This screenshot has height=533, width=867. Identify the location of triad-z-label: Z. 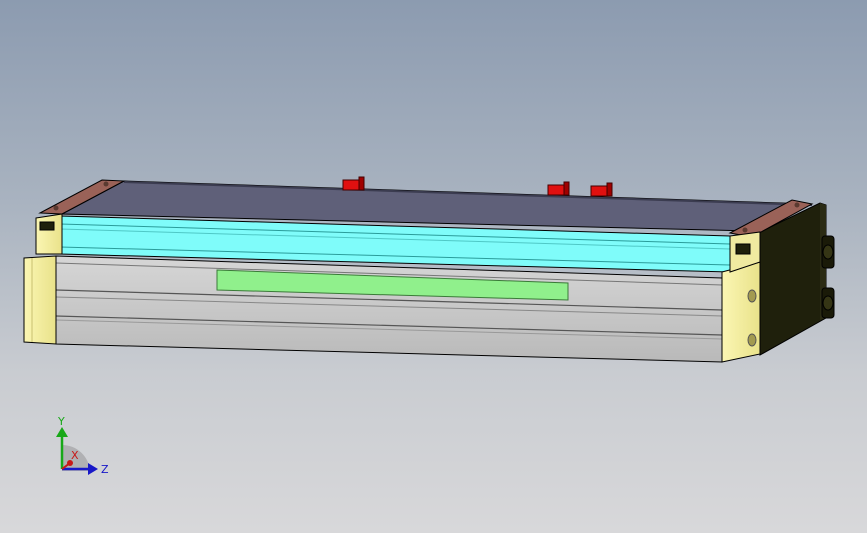
(105, 469).